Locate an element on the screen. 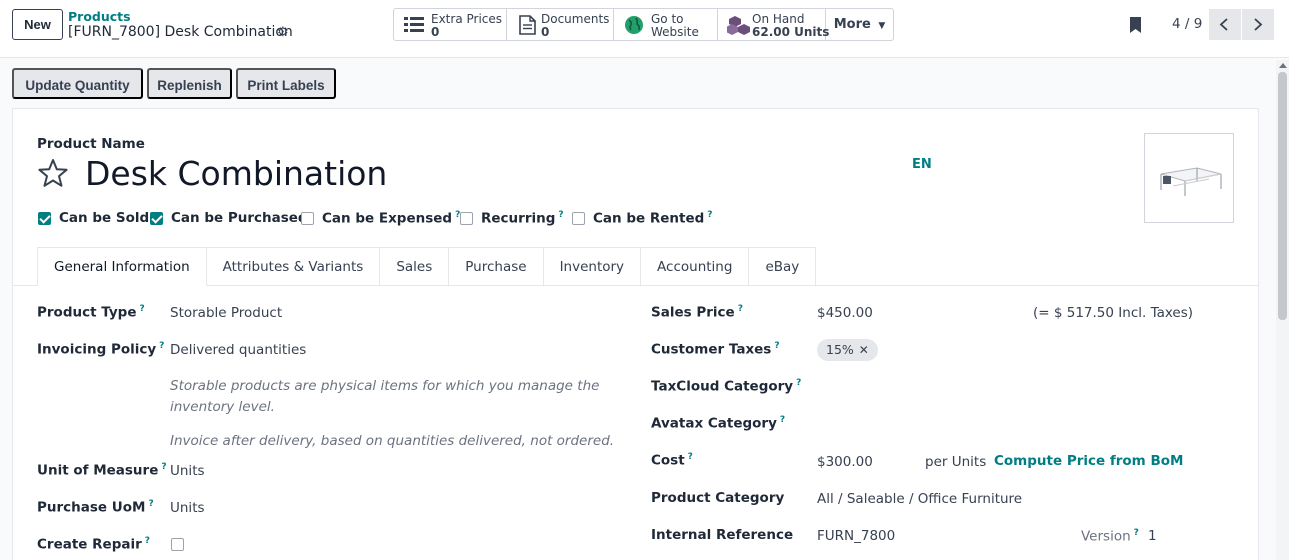 The height and width of the screenshot is (560, 1289). product-name-label: Product Name is located at coordinates (91, 144).